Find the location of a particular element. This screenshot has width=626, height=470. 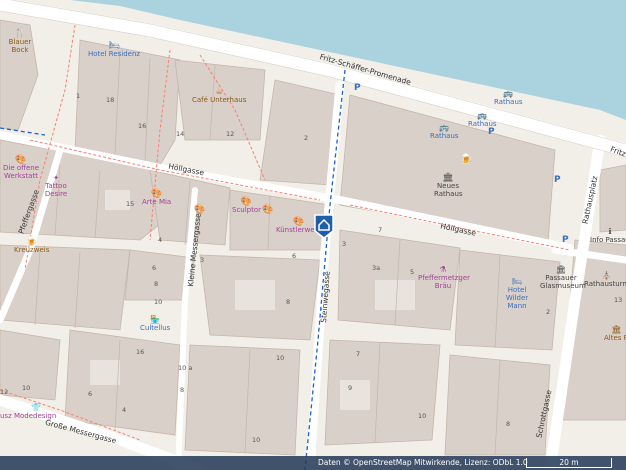

poi-offene-werkstatt: 🎨 Die offene Werkstatt is located at coordinates (21, 168).